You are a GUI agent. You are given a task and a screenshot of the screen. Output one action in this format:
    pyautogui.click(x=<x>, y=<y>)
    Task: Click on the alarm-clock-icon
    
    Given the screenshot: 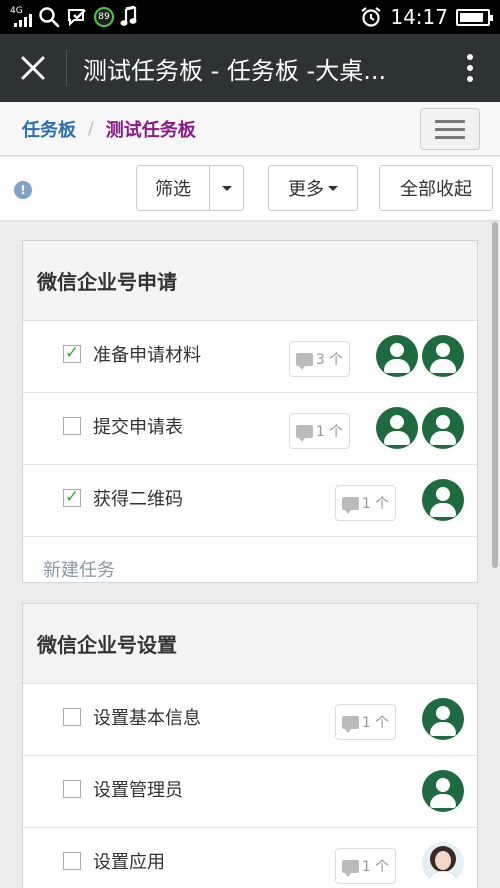 What is the action you would take?
    pyautogui.click(x=371, y=17)
    